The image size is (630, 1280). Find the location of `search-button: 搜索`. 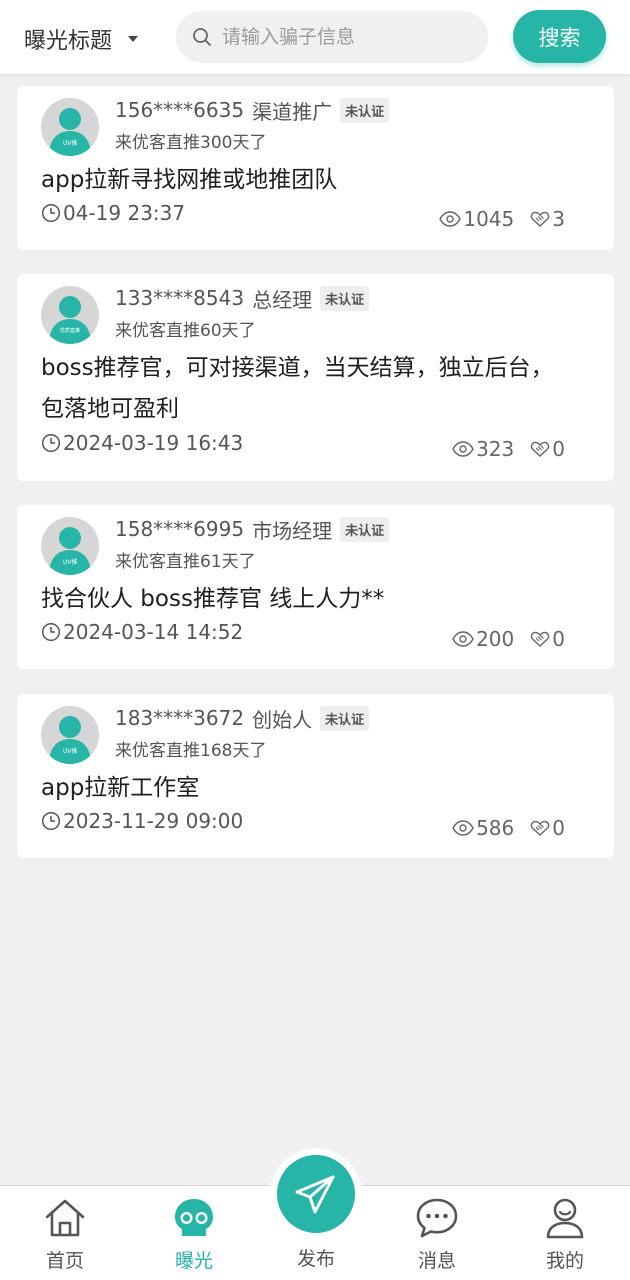

search-button: 搜索 is located at coordinates (559, 36).